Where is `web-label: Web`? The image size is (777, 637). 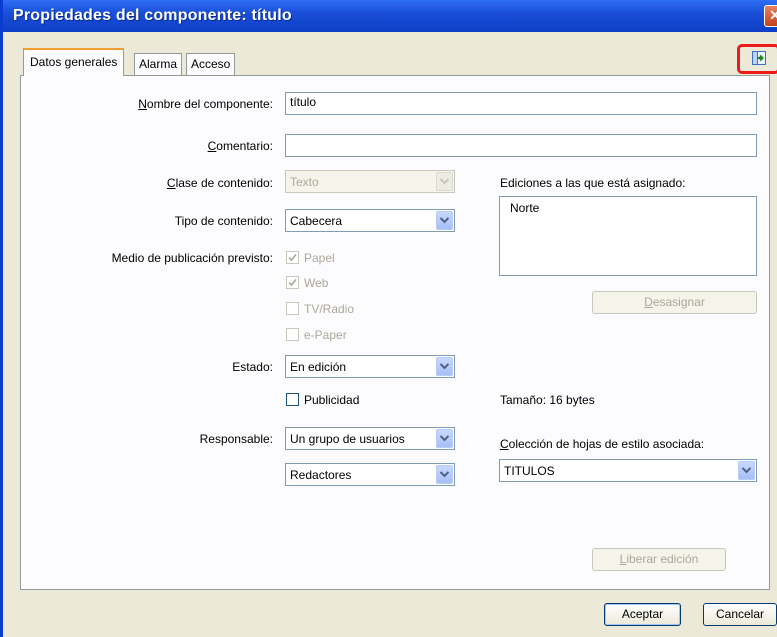 web-label: Web is located at coordinates (316, 283).